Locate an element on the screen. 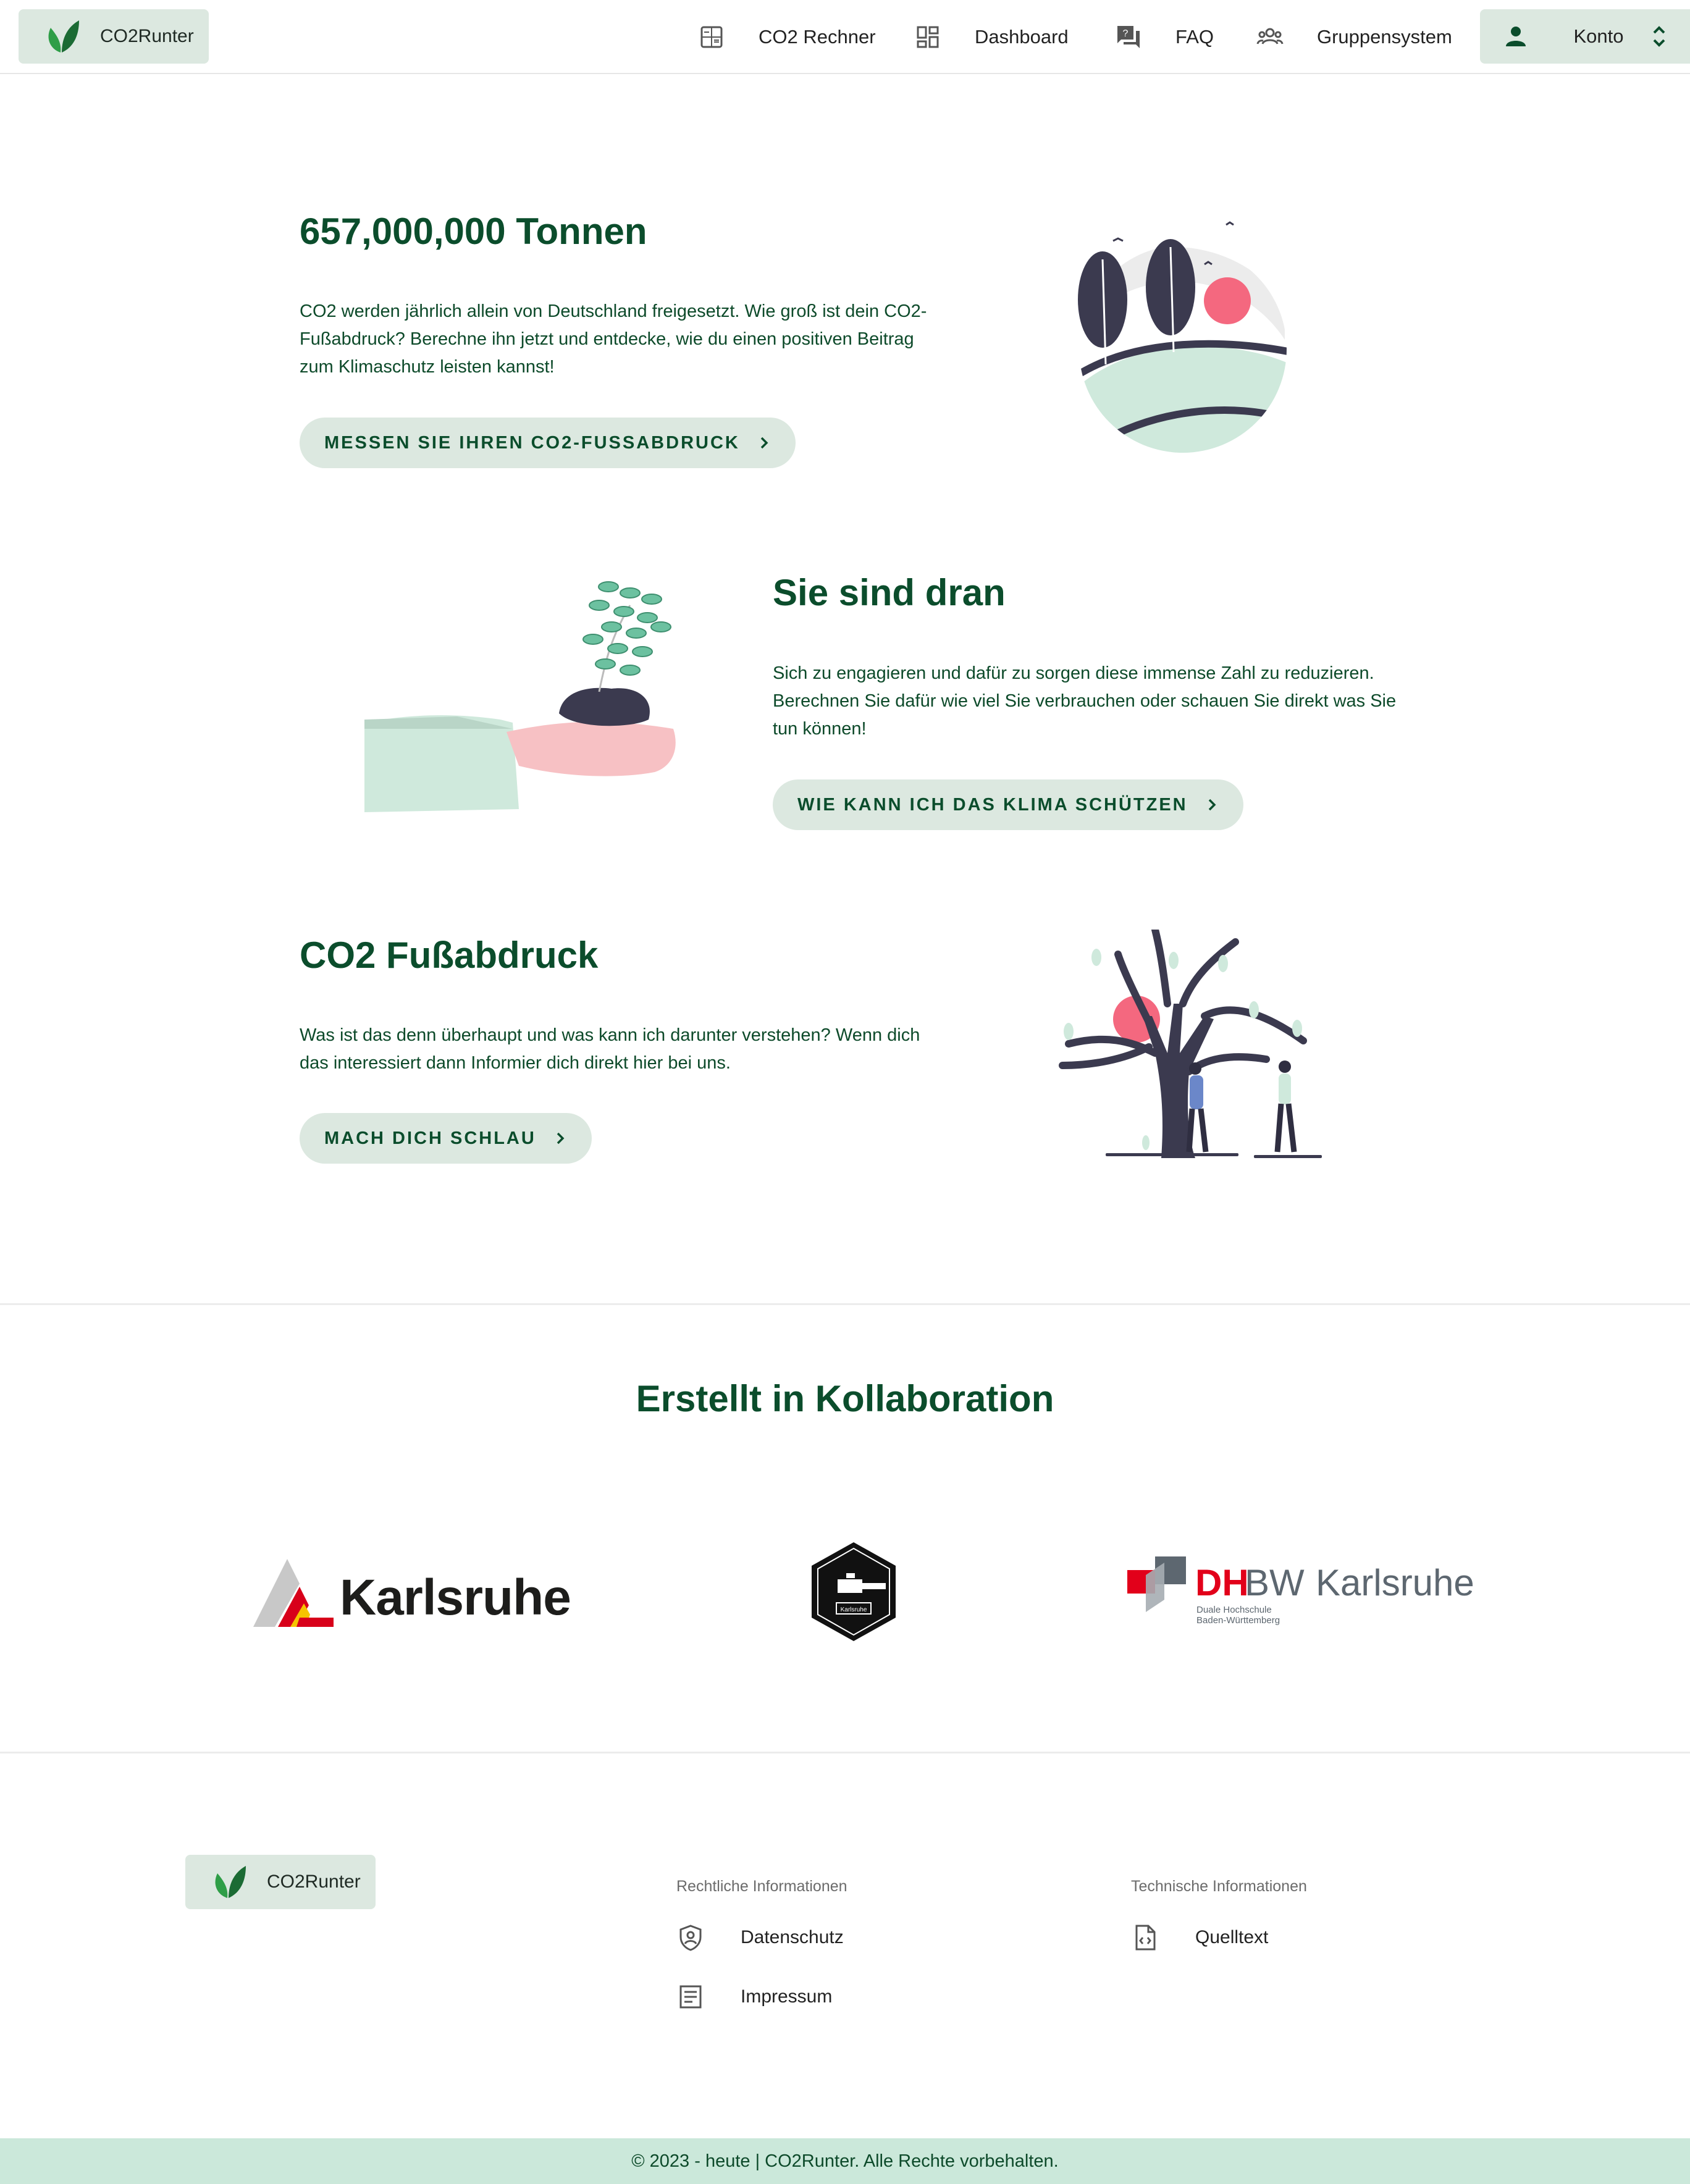  footer-brand-link: CO2Runter is located at coordinates (280, 1882).